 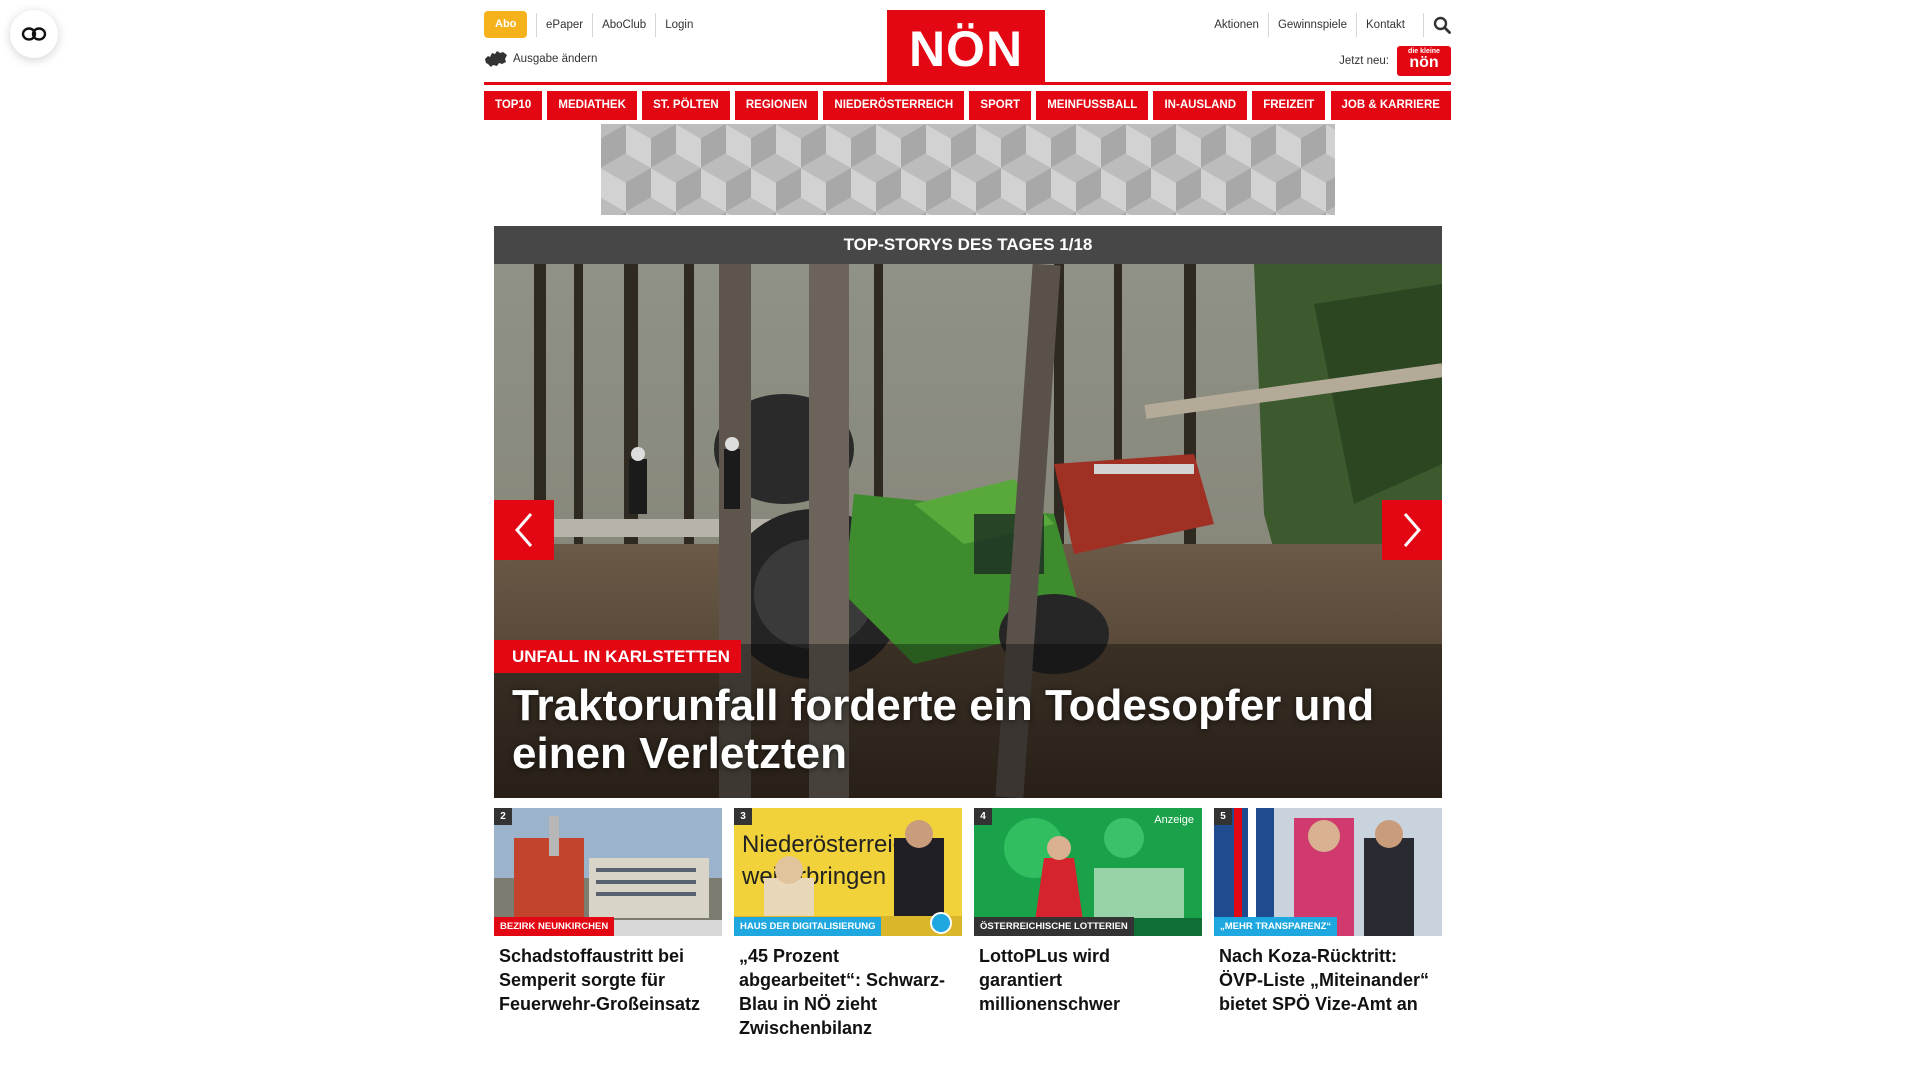 I want to click on teaser-rank: 2, so click(x=503, y=816).